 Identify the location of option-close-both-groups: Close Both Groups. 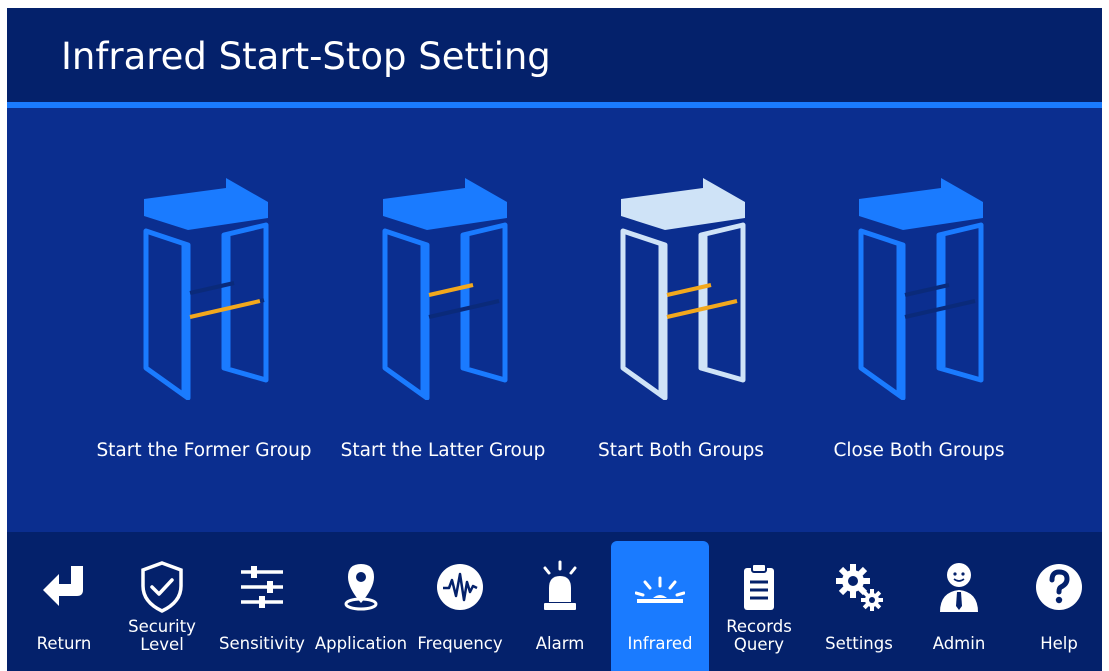
(919, 318).